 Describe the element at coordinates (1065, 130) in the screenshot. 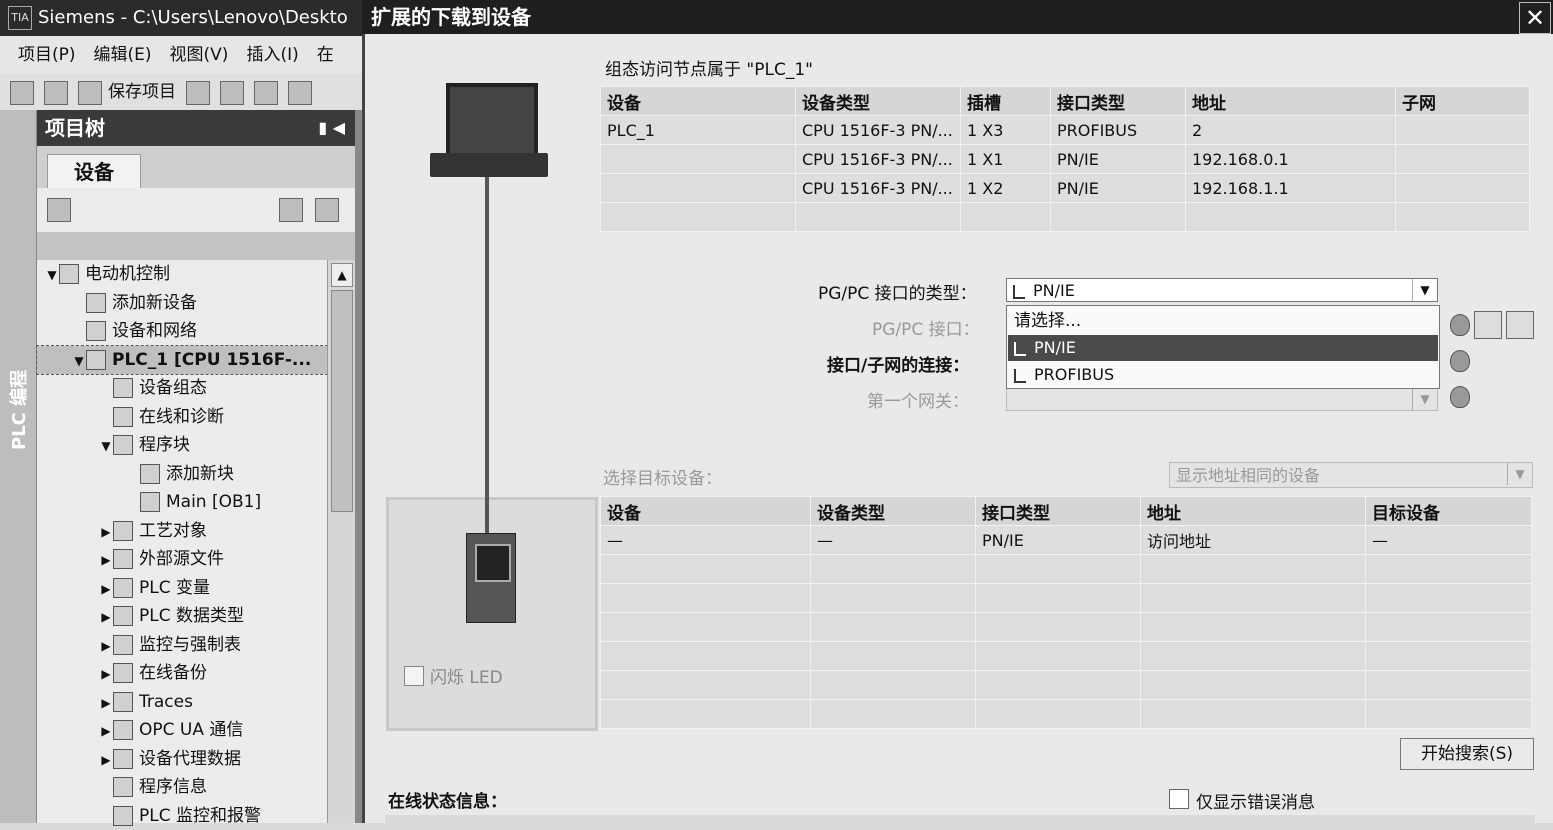

I see `table-row: PLC_1 CPU 1516F-3 PN/... 1 X3 PROFIBUS 2` at that location.